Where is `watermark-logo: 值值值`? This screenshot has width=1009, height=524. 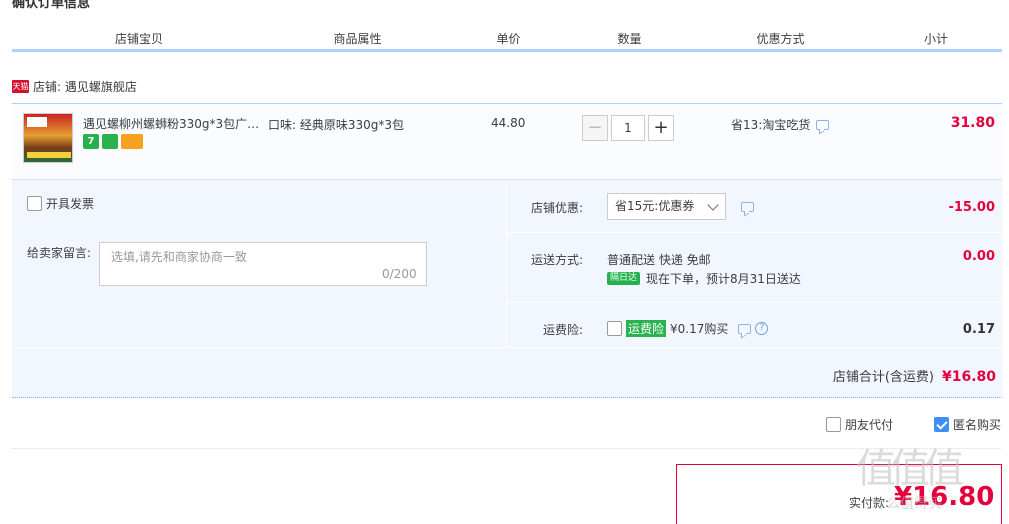
watermark-logo: 值值值 is located at coordinates (910, 469).